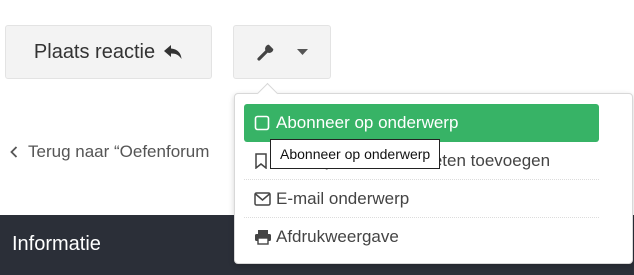 This screenshot has height=275, width=634. Describe the element at coordinates (421, 199) in the screenshot. I see `menu-item-email: E-mail onderwerp` at that location.